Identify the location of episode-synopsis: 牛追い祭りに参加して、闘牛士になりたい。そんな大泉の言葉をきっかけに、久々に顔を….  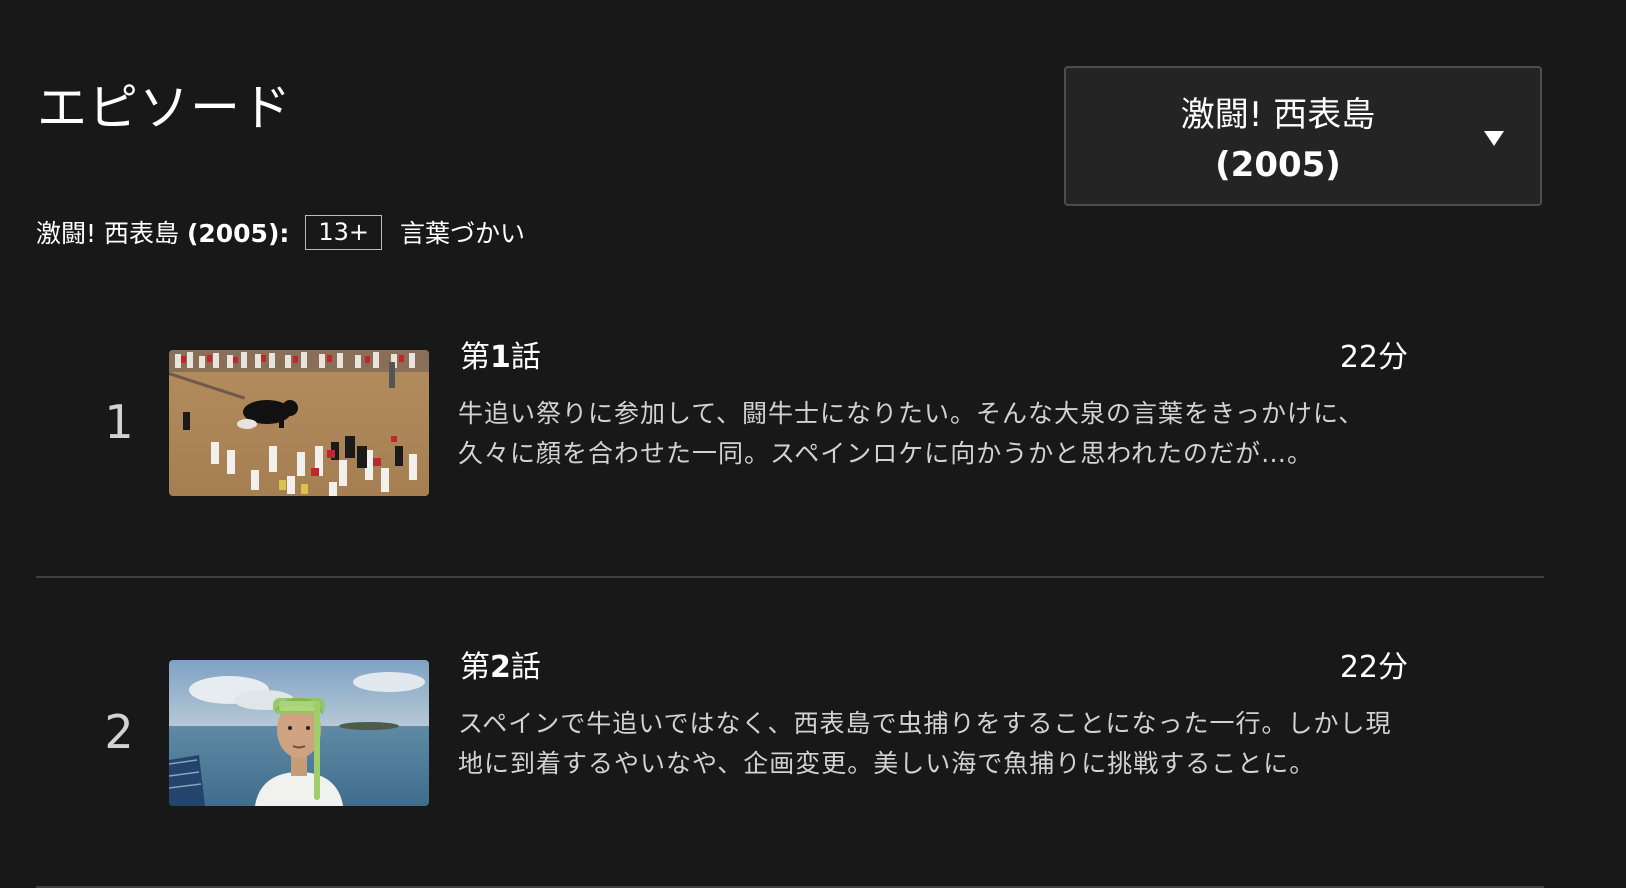
(911, 433).